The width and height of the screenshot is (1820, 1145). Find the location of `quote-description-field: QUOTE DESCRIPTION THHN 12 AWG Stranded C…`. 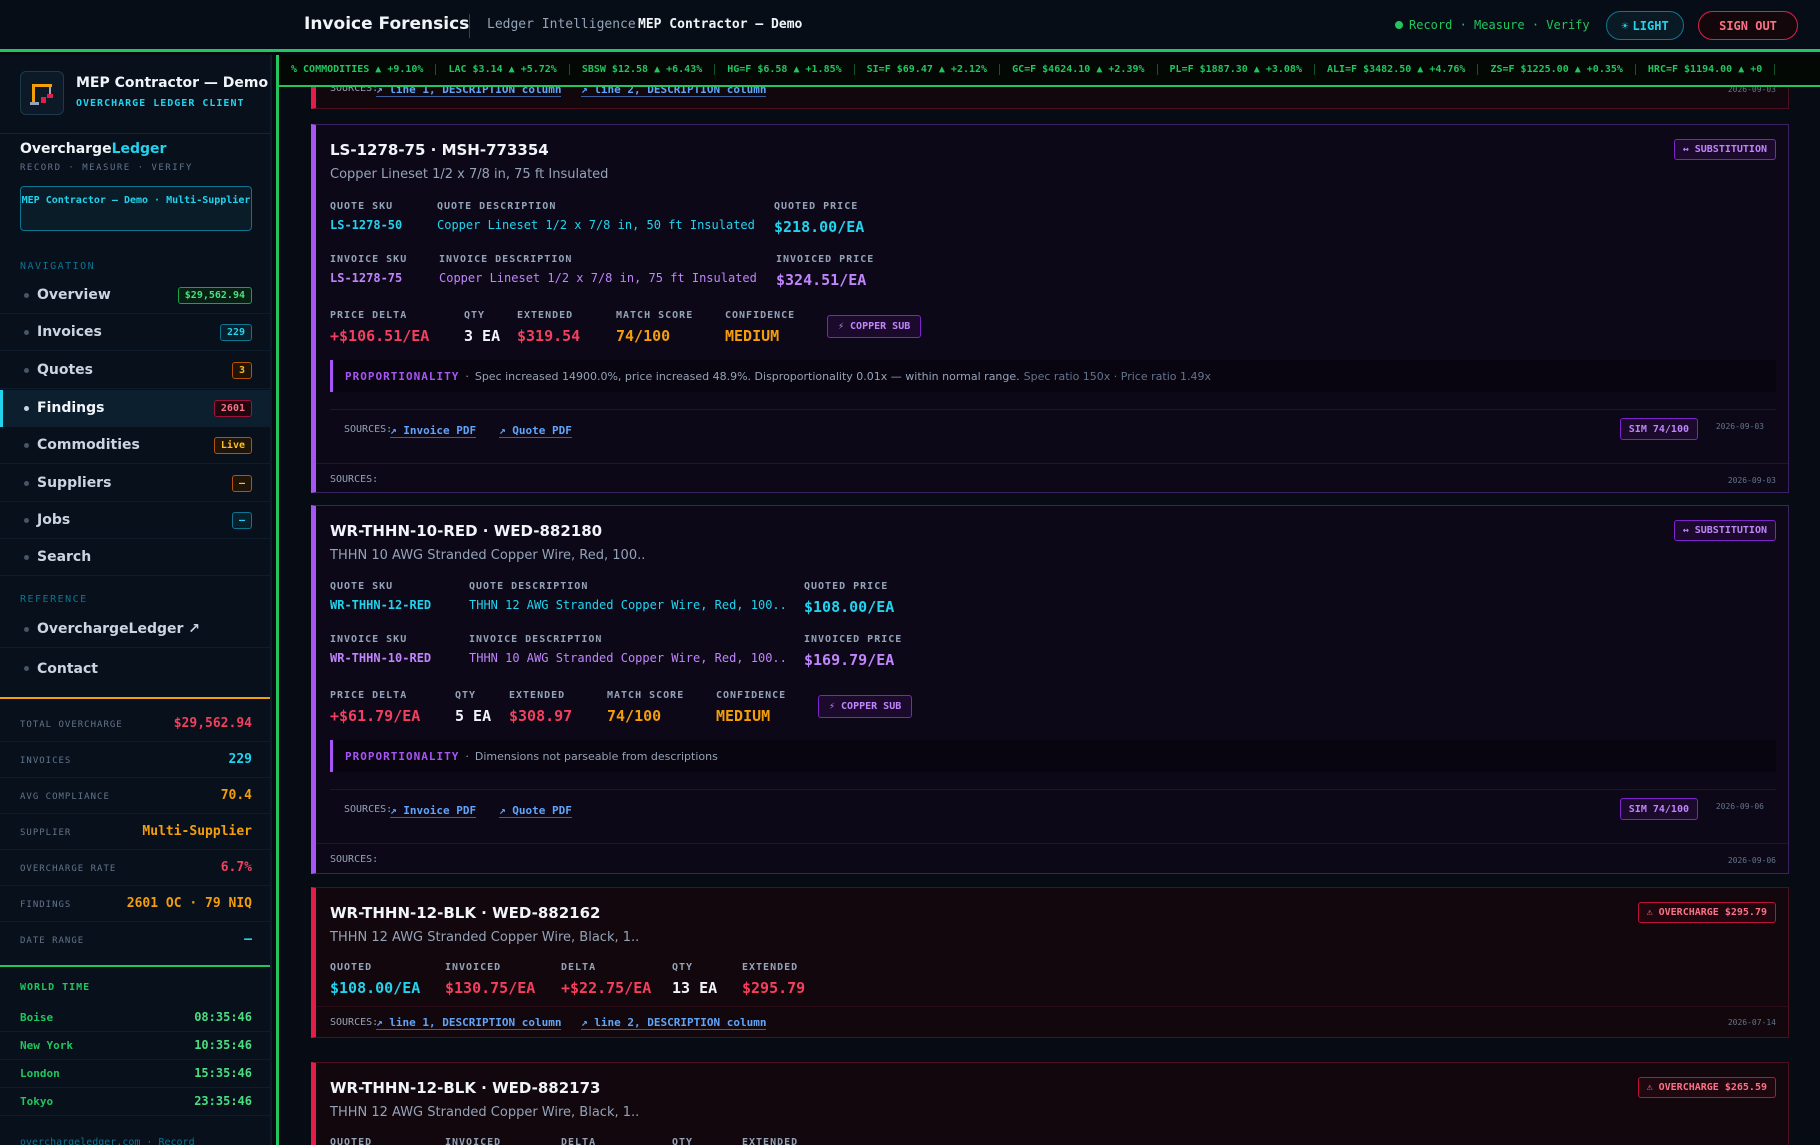

quote-description-field: QUOTE DESCRIPTION THHN 12 AWG Stranded C… is located at coordinates (628, 596).